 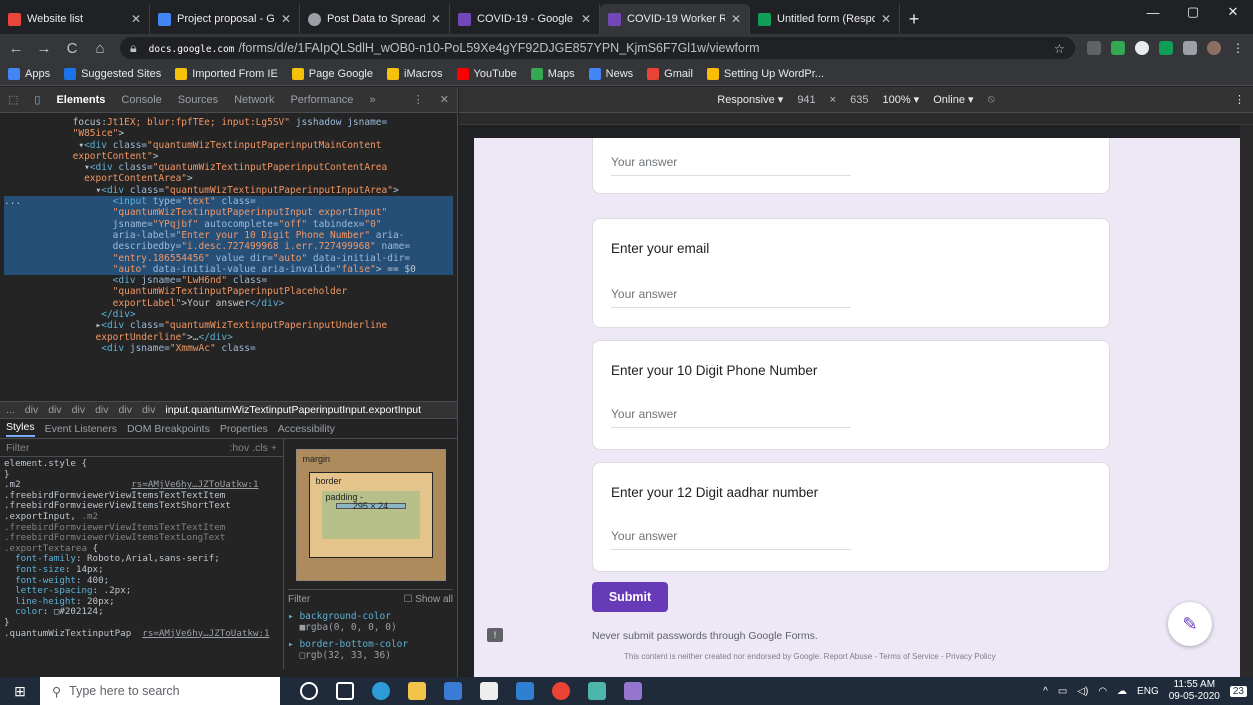 What do you see at coordinates (417, 691) in the screenshot?
I see `file-explorer-icon` at bounding box center [417, 691].